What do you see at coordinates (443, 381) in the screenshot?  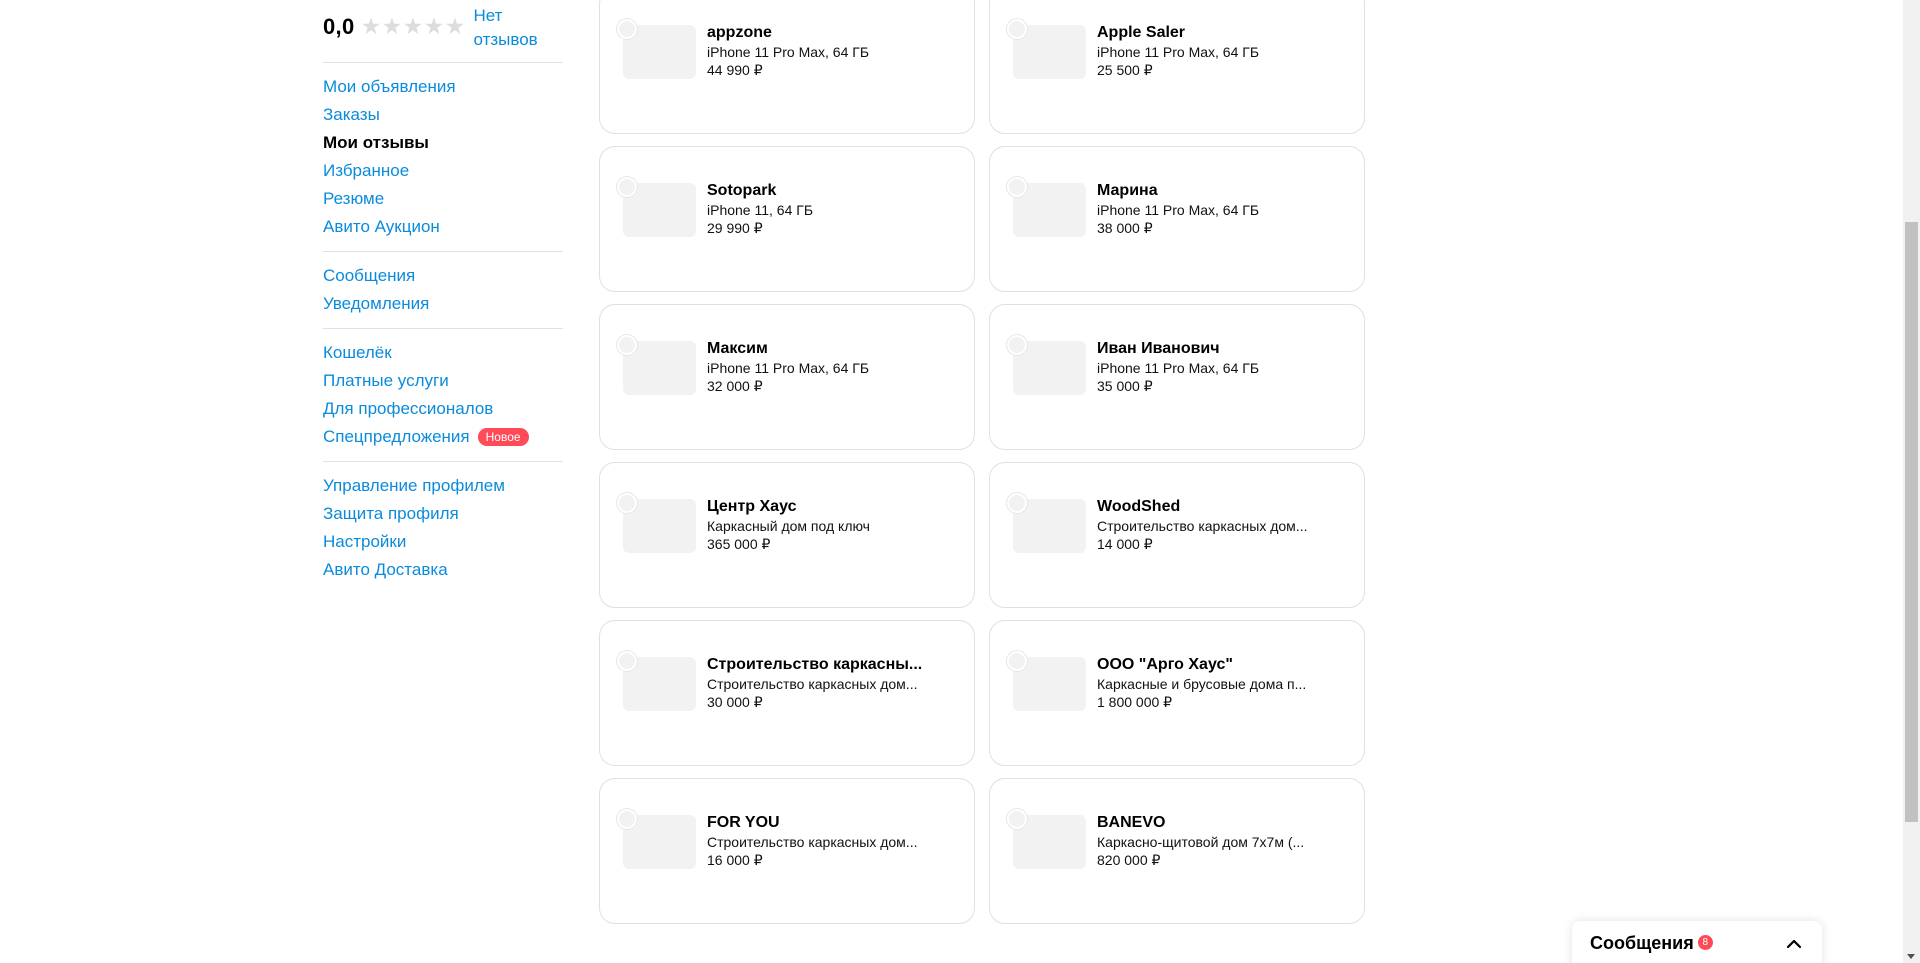 I see `sidebar-item-paid-services: Платные услуги` at bounding box center [443, 381].